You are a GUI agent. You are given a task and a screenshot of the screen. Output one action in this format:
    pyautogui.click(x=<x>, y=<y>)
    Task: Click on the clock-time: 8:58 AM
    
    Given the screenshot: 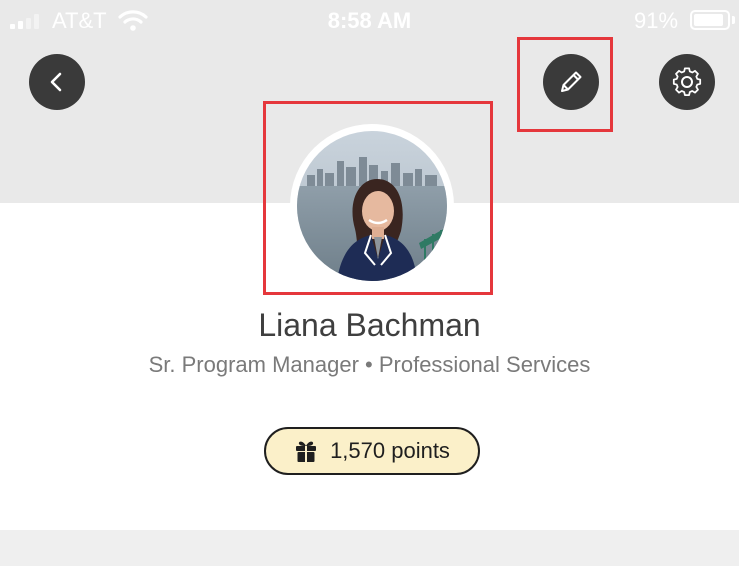 What is the action you would take?
    pyautogui.click(x=369, y=20)
    